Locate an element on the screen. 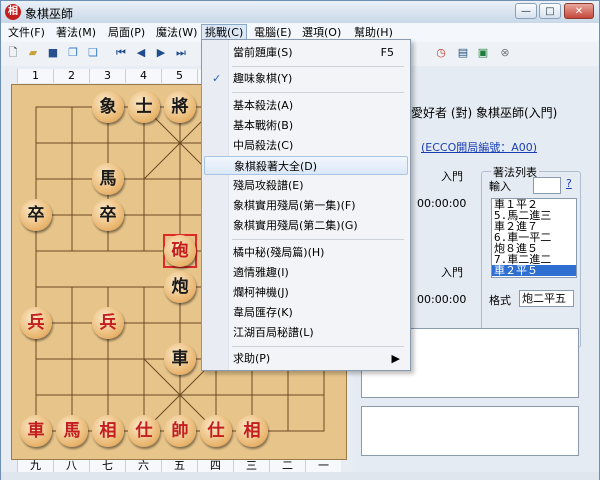 This screenshot has height=480, width=600. menu-item-label: 中局殺法(C) is located at coordinates (263, 145).